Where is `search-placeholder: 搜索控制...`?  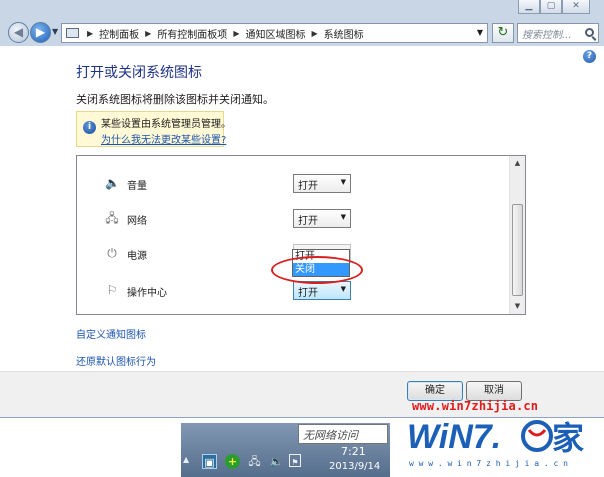
search-placeholder: 搜索控制... is located at coordinates (547, 35).